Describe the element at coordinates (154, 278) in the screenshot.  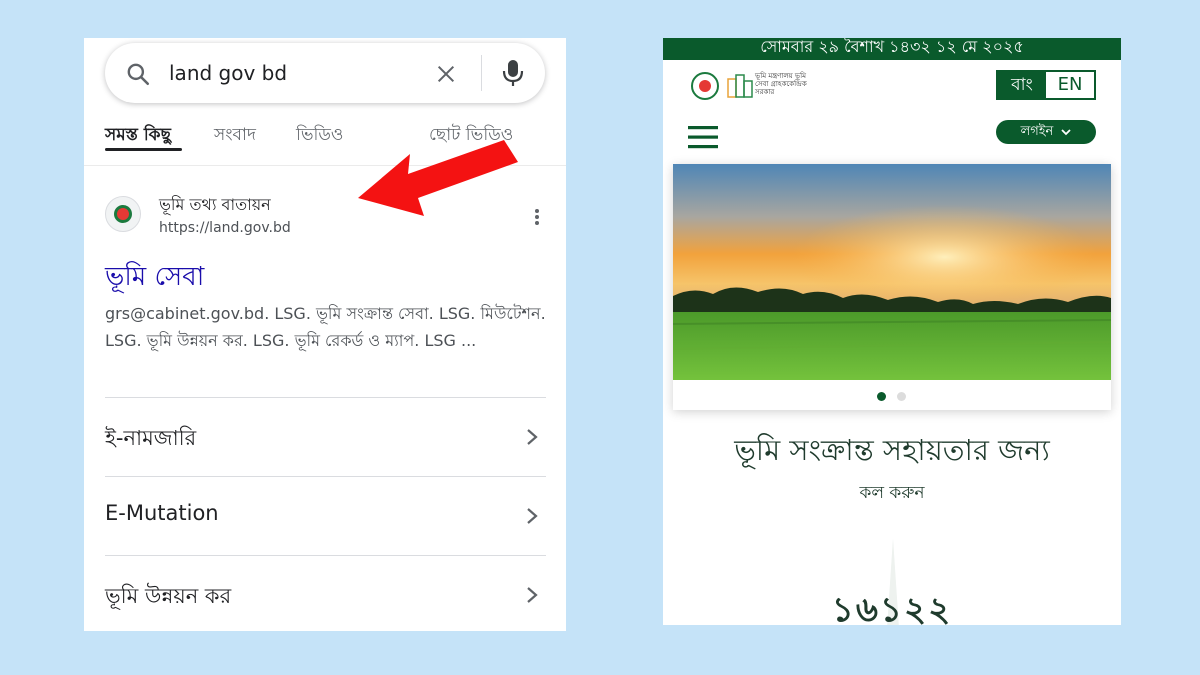
I see `result-title-link: ভূমি সেবা` at that location.